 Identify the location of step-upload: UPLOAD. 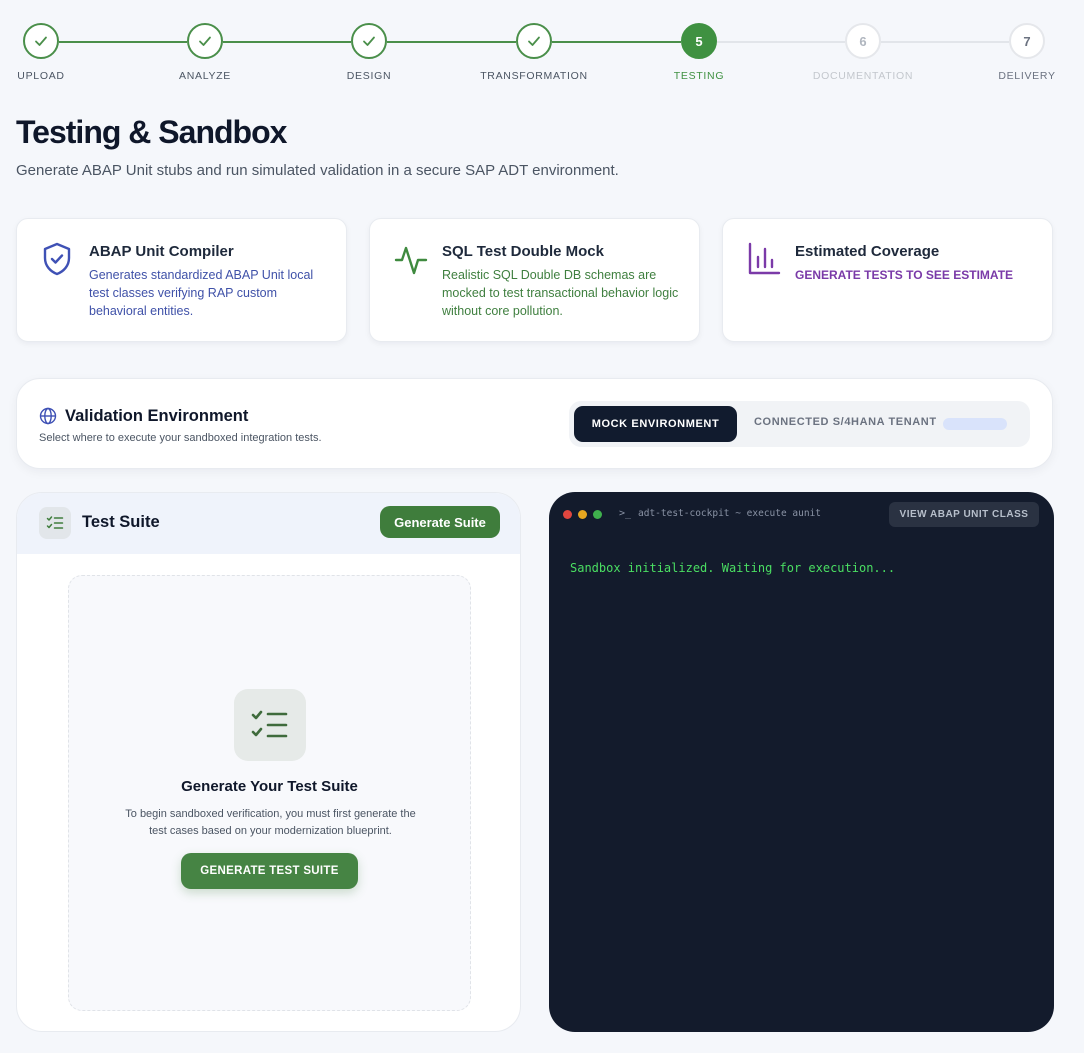
(50, 52).